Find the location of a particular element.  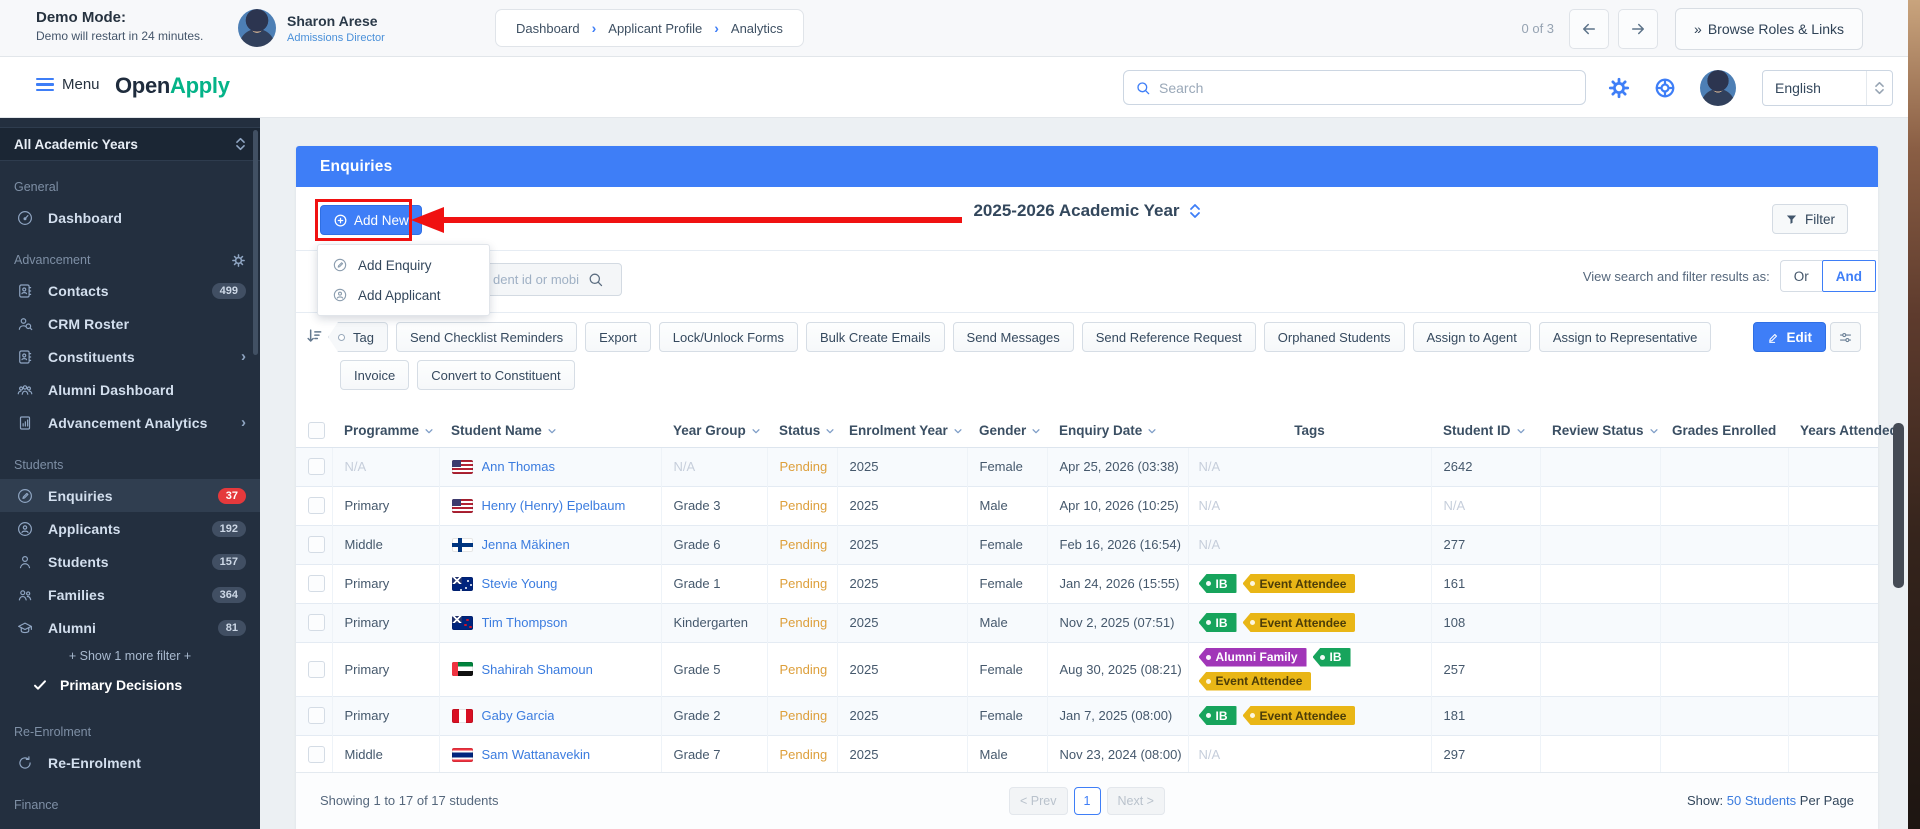

assign-to-representative-button: Assign to Representative is located at coordinates (1625, 337).